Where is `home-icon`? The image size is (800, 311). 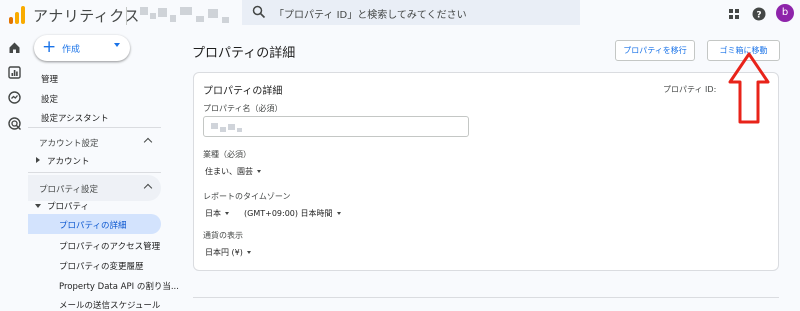
home-icon is located at coordinates (14, 47).